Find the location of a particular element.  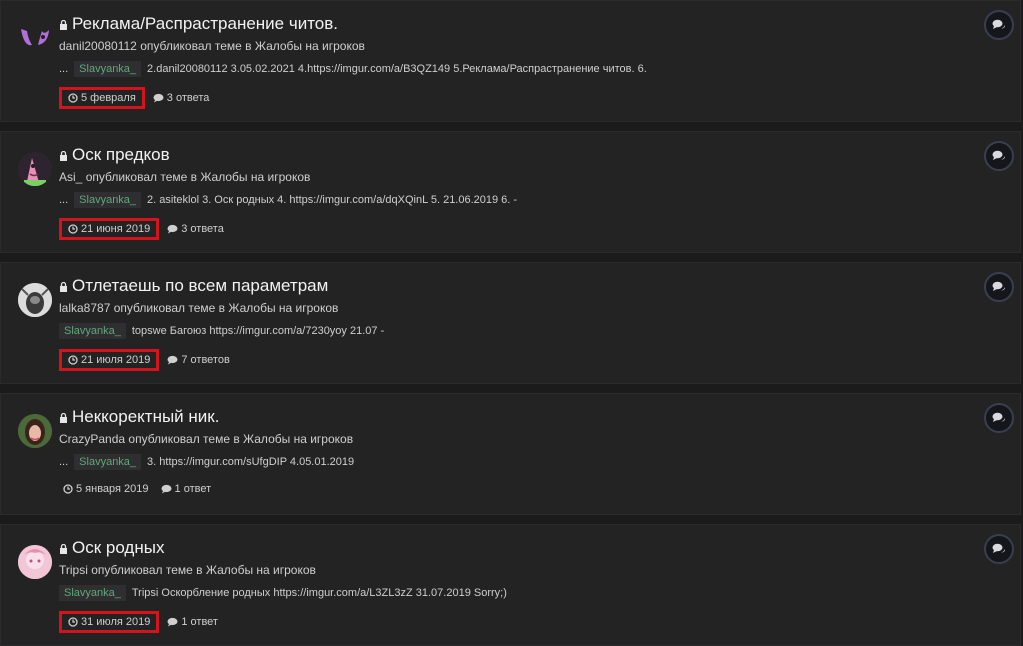

topic-replies: 7 ответов is located at coordinates (198, 360).